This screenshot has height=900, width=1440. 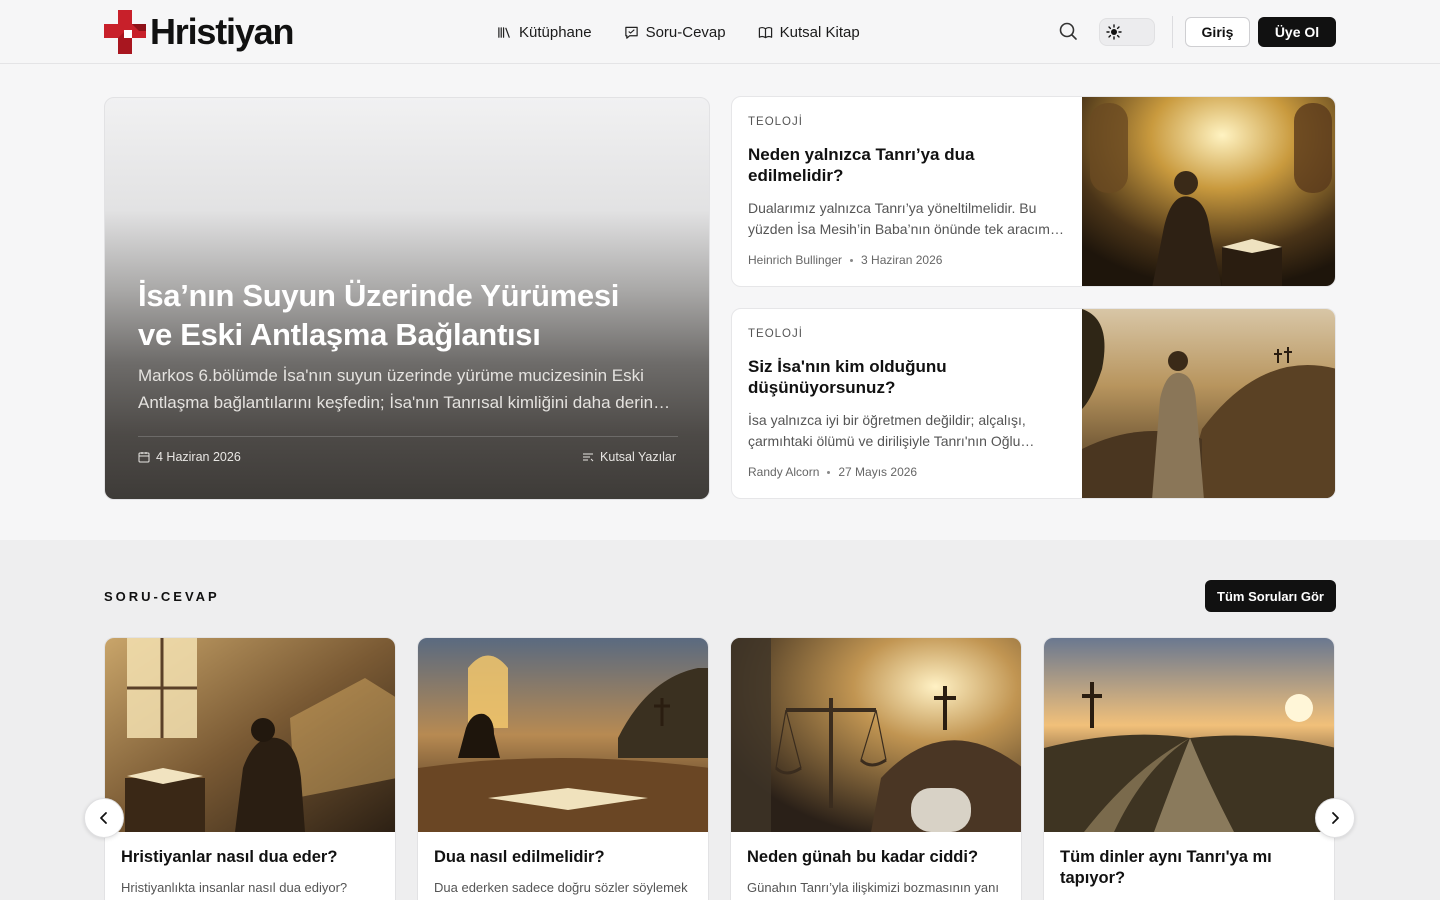 I want to click on featured-category: Kutsal Yazılar, so click(x=629, y=457).